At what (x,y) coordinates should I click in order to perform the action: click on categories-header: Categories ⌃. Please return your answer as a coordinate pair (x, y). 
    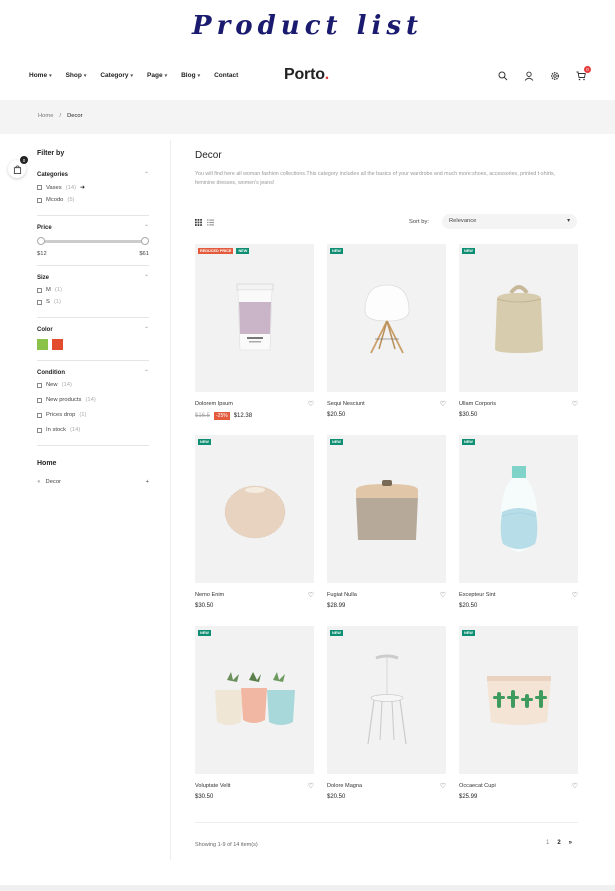
    Looking at the image, I should click on (93, 175).